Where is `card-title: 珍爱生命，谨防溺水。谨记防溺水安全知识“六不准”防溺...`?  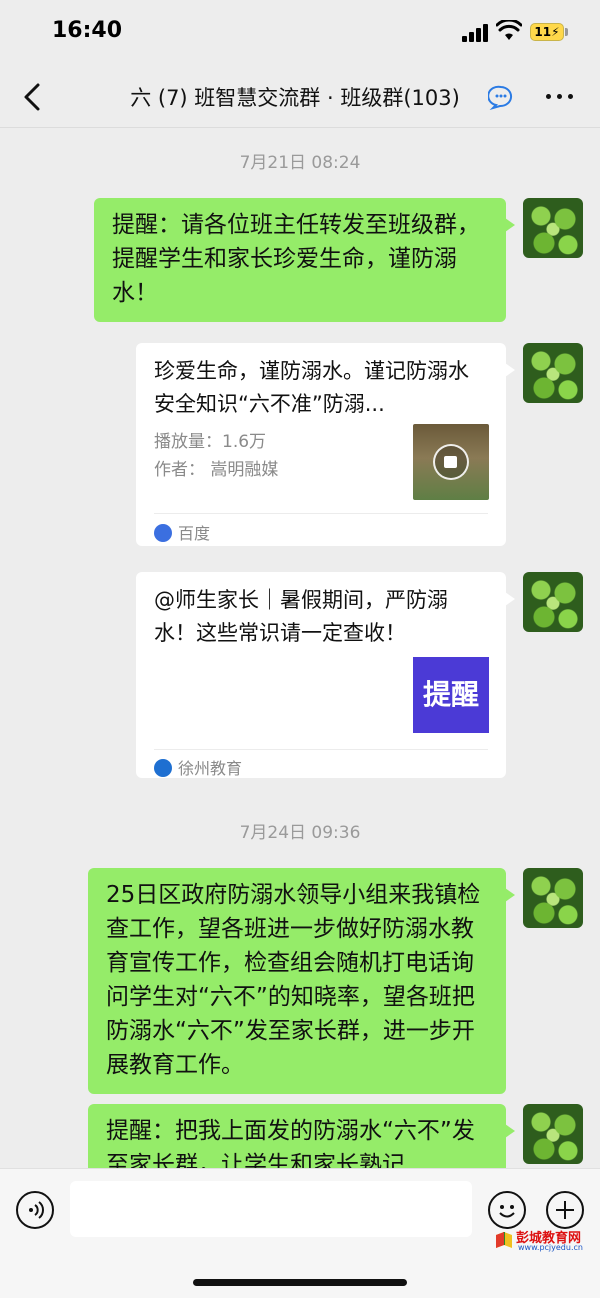
card-title: 珍爱生命，谨防溺水。谨记防溺水安全知识“六不准”防溺... is located at coordinates (311, 387).